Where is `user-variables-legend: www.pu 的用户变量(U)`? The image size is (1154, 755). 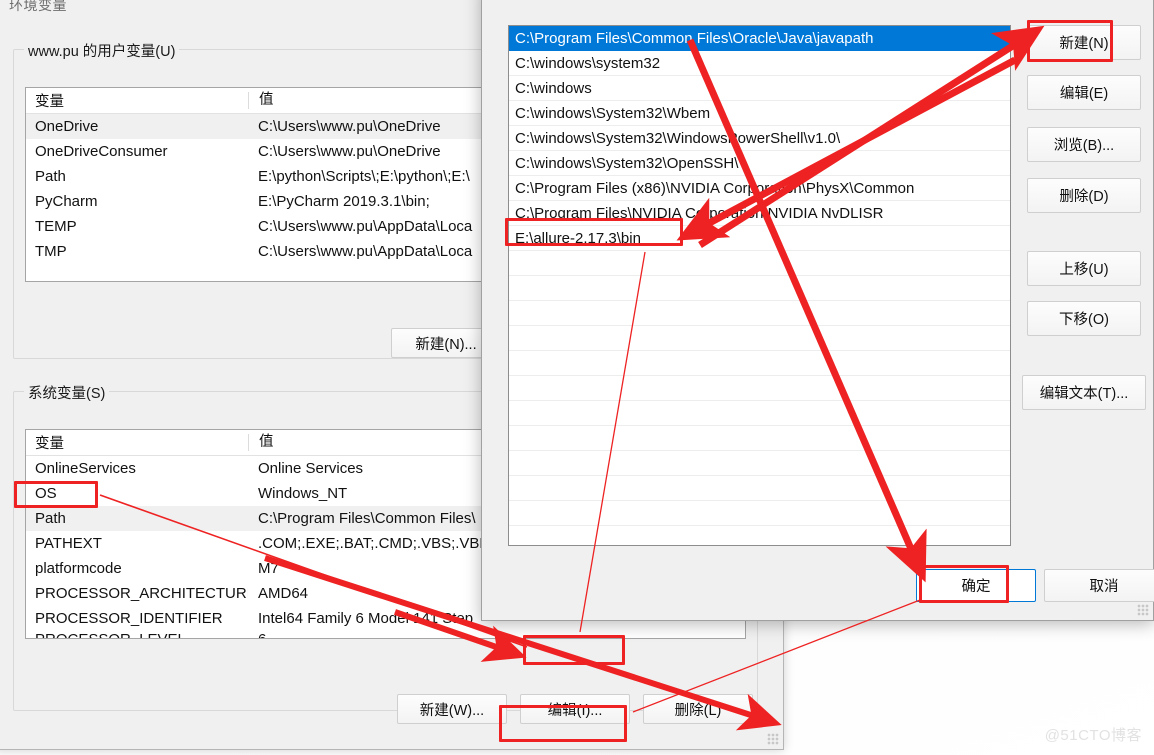
user-variables-legend: www.pu 的用户变量(U) is located at coordinates (102, 50).